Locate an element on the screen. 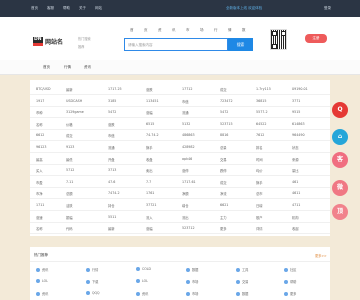  site-logo-name: 网站名 is located at coordinates (54, 41).